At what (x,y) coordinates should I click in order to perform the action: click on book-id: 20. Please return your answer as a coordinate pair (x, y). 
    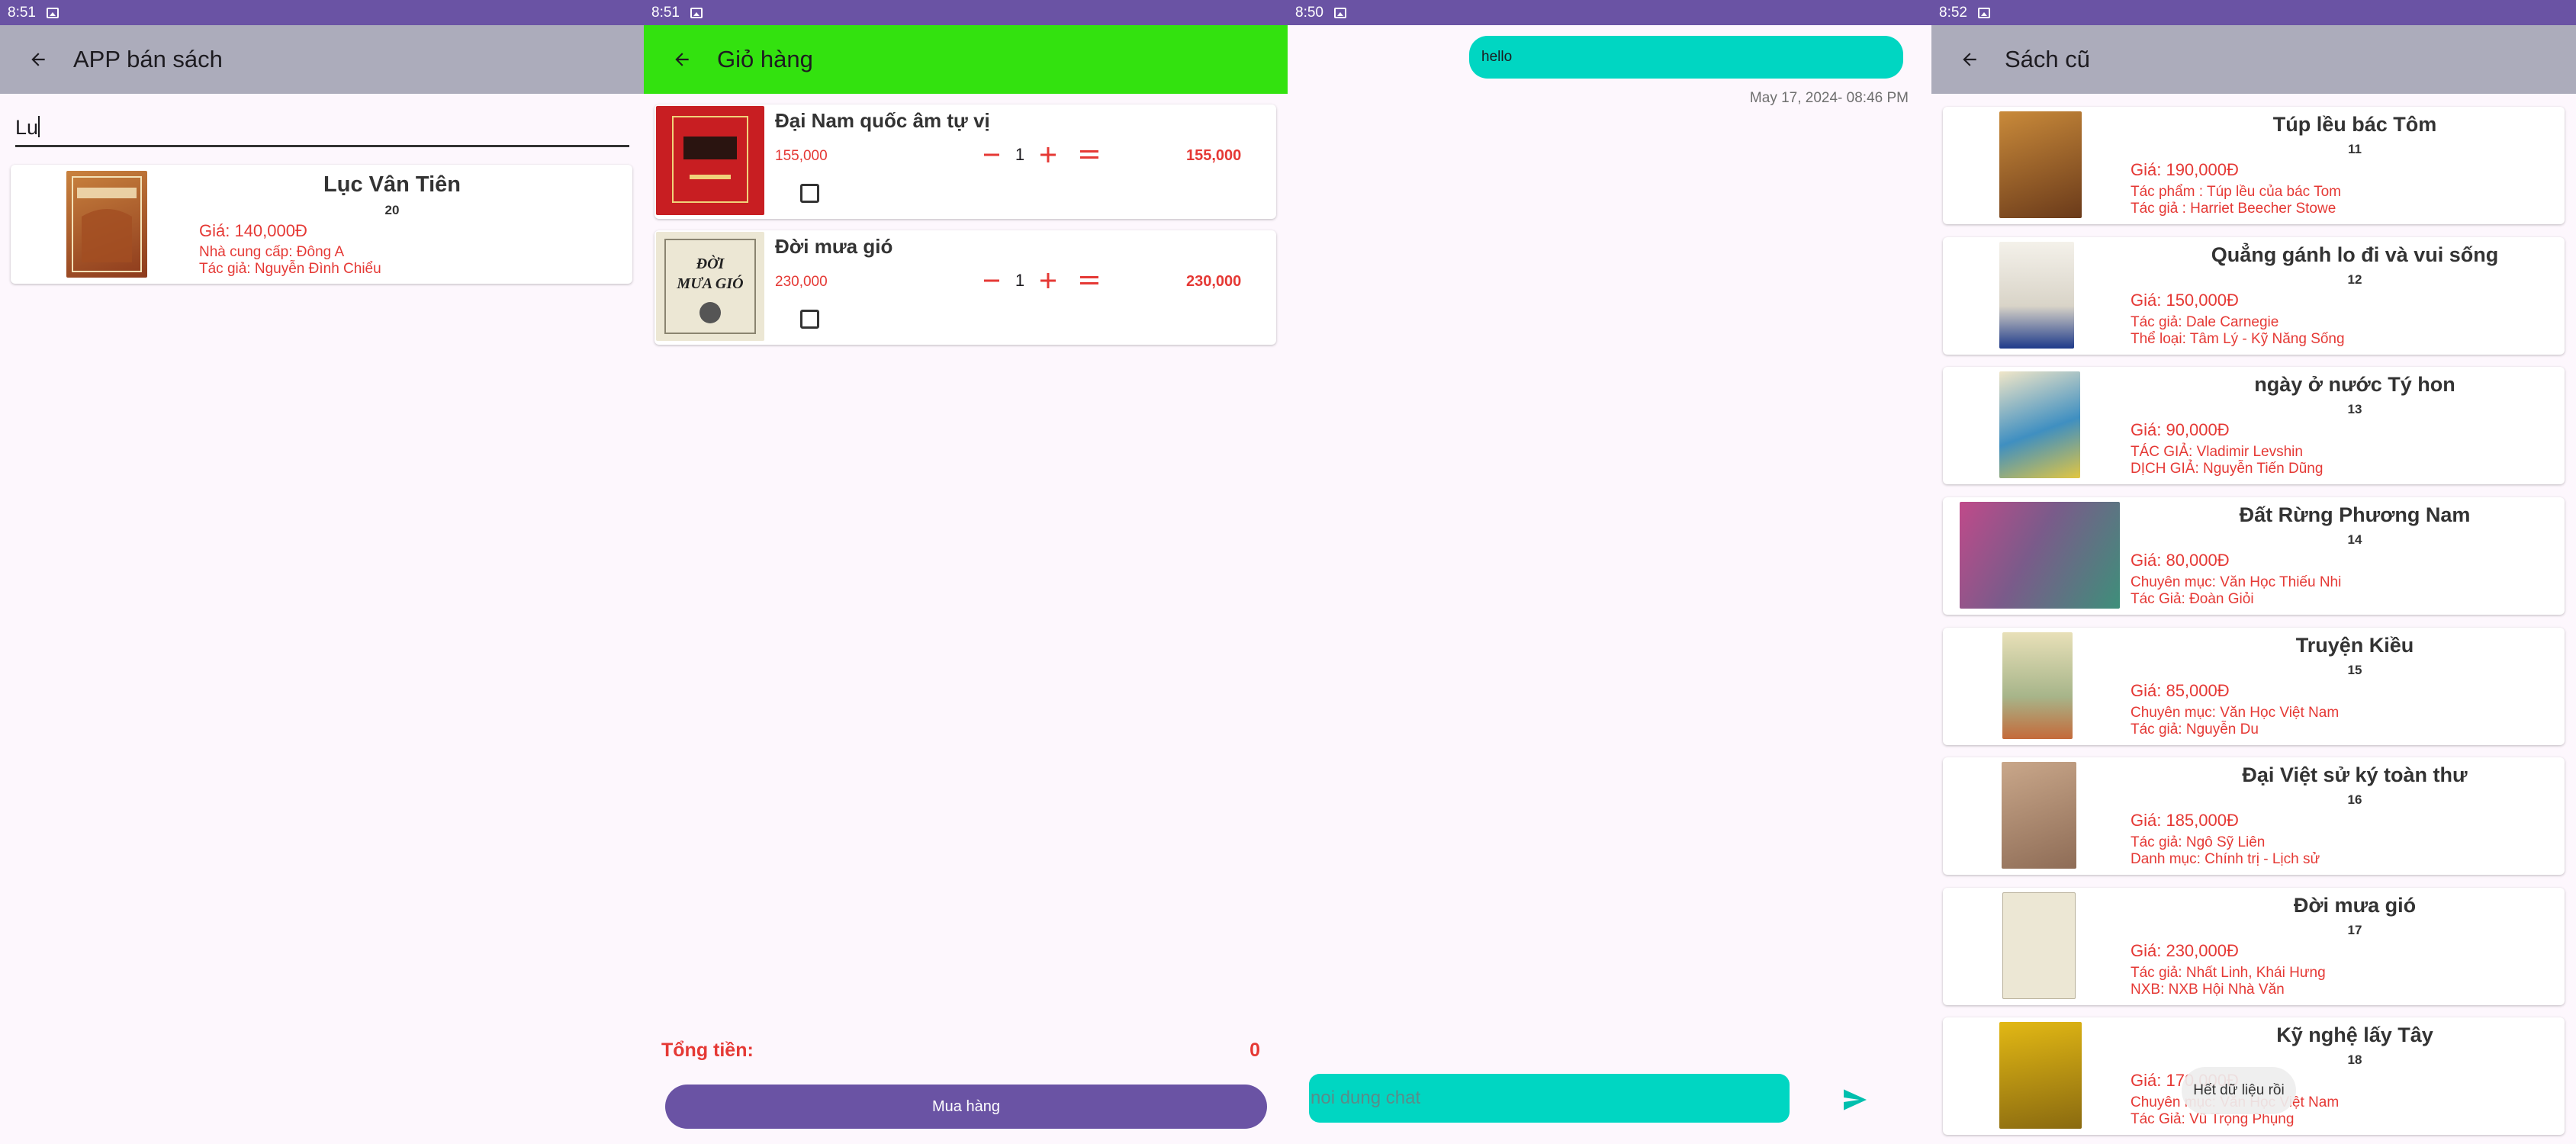
    Looking at the image, I should click on (392, 210).